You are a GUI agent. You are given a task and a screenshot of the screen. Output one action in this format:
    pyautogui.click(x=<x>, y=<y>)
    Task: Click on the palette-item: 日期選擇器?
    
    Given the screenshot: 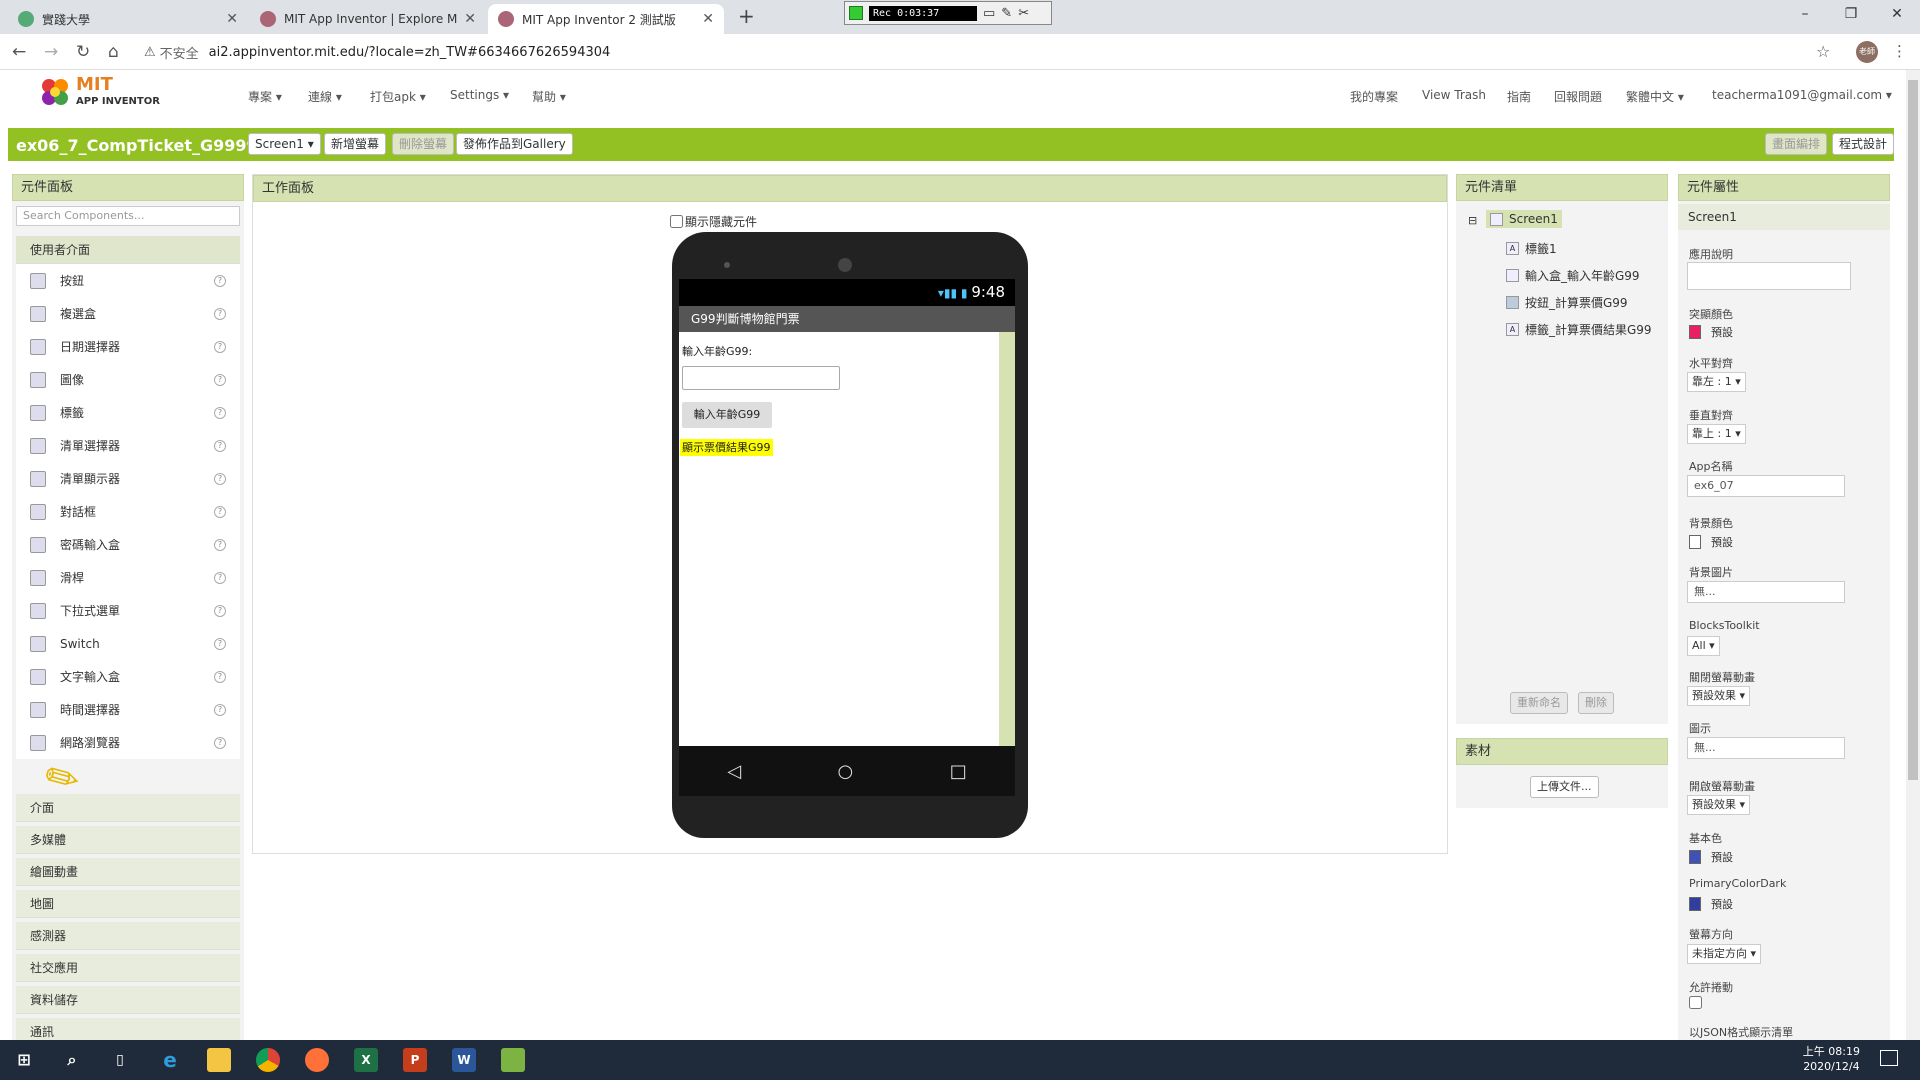 What is the action you would take?
    pyautogui.click(x=128, y=346)
    